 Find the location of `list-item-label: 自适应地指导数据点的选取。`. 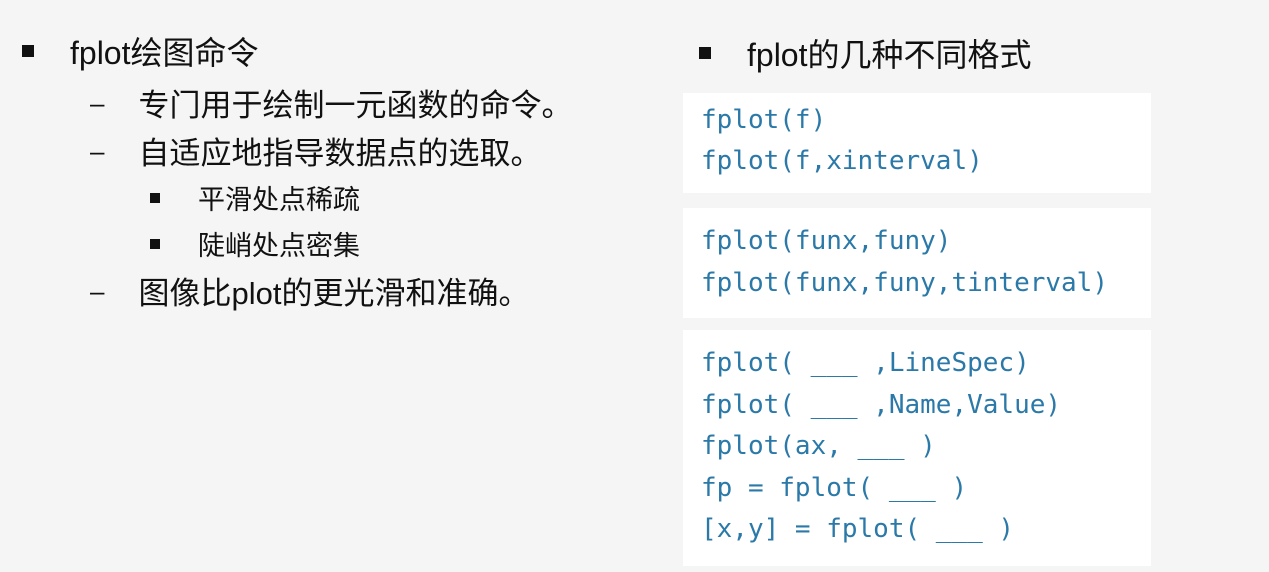

list-item-label: 自适应地指导数据点的选取。 is located at coordinates (340, 153).